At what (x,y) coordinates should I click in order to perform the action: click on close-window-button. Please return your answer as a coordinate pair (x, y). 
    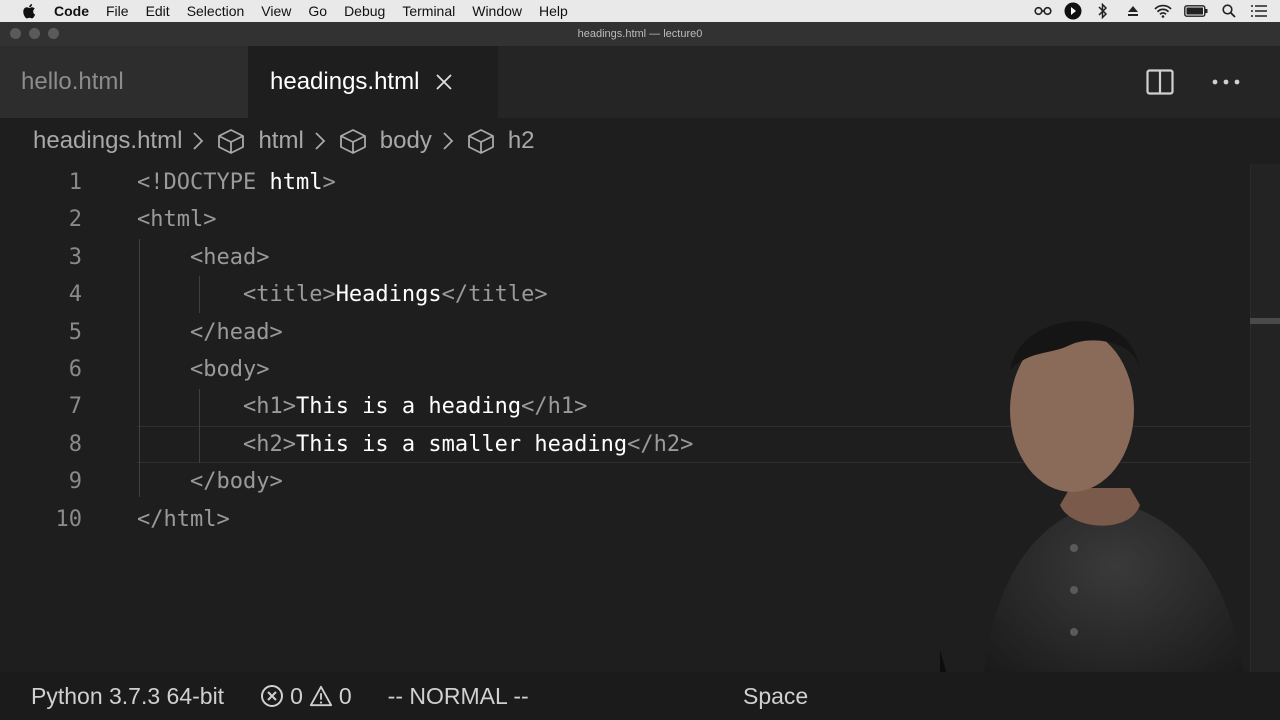
    Looking at the image, I should click on (15, 33).